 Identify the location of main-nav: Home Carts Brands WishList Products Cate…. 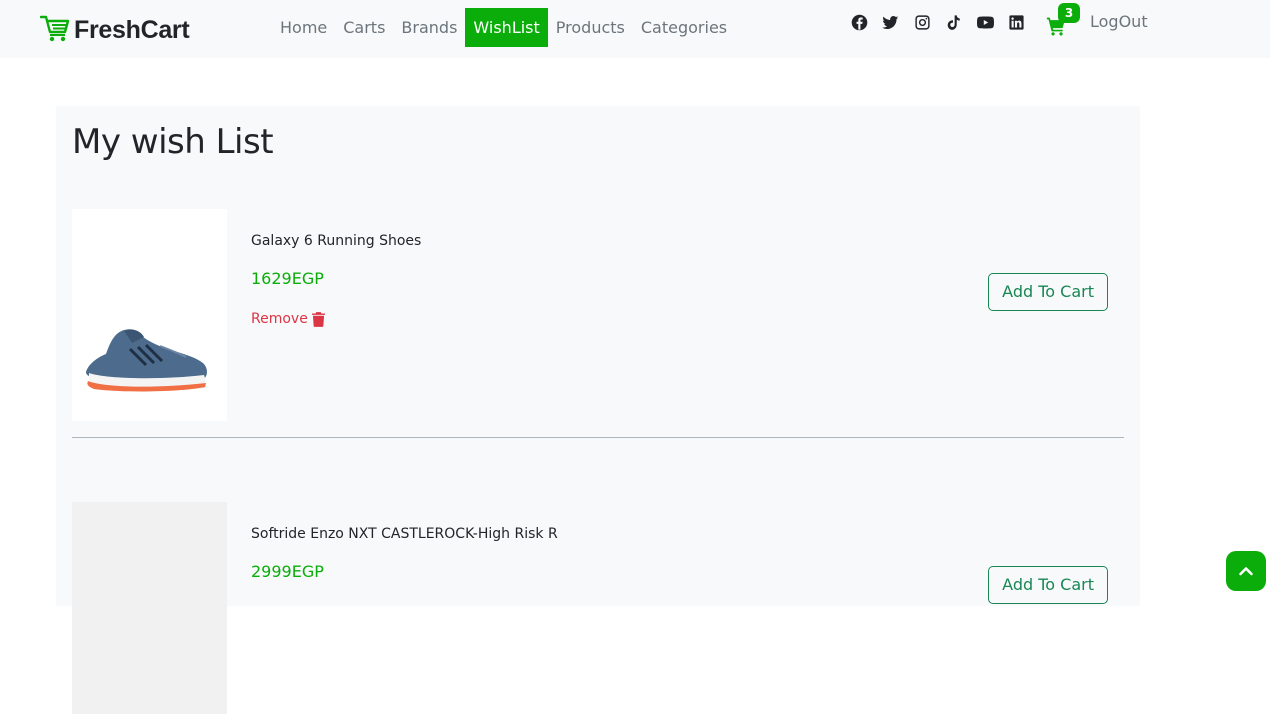
(503, 27).